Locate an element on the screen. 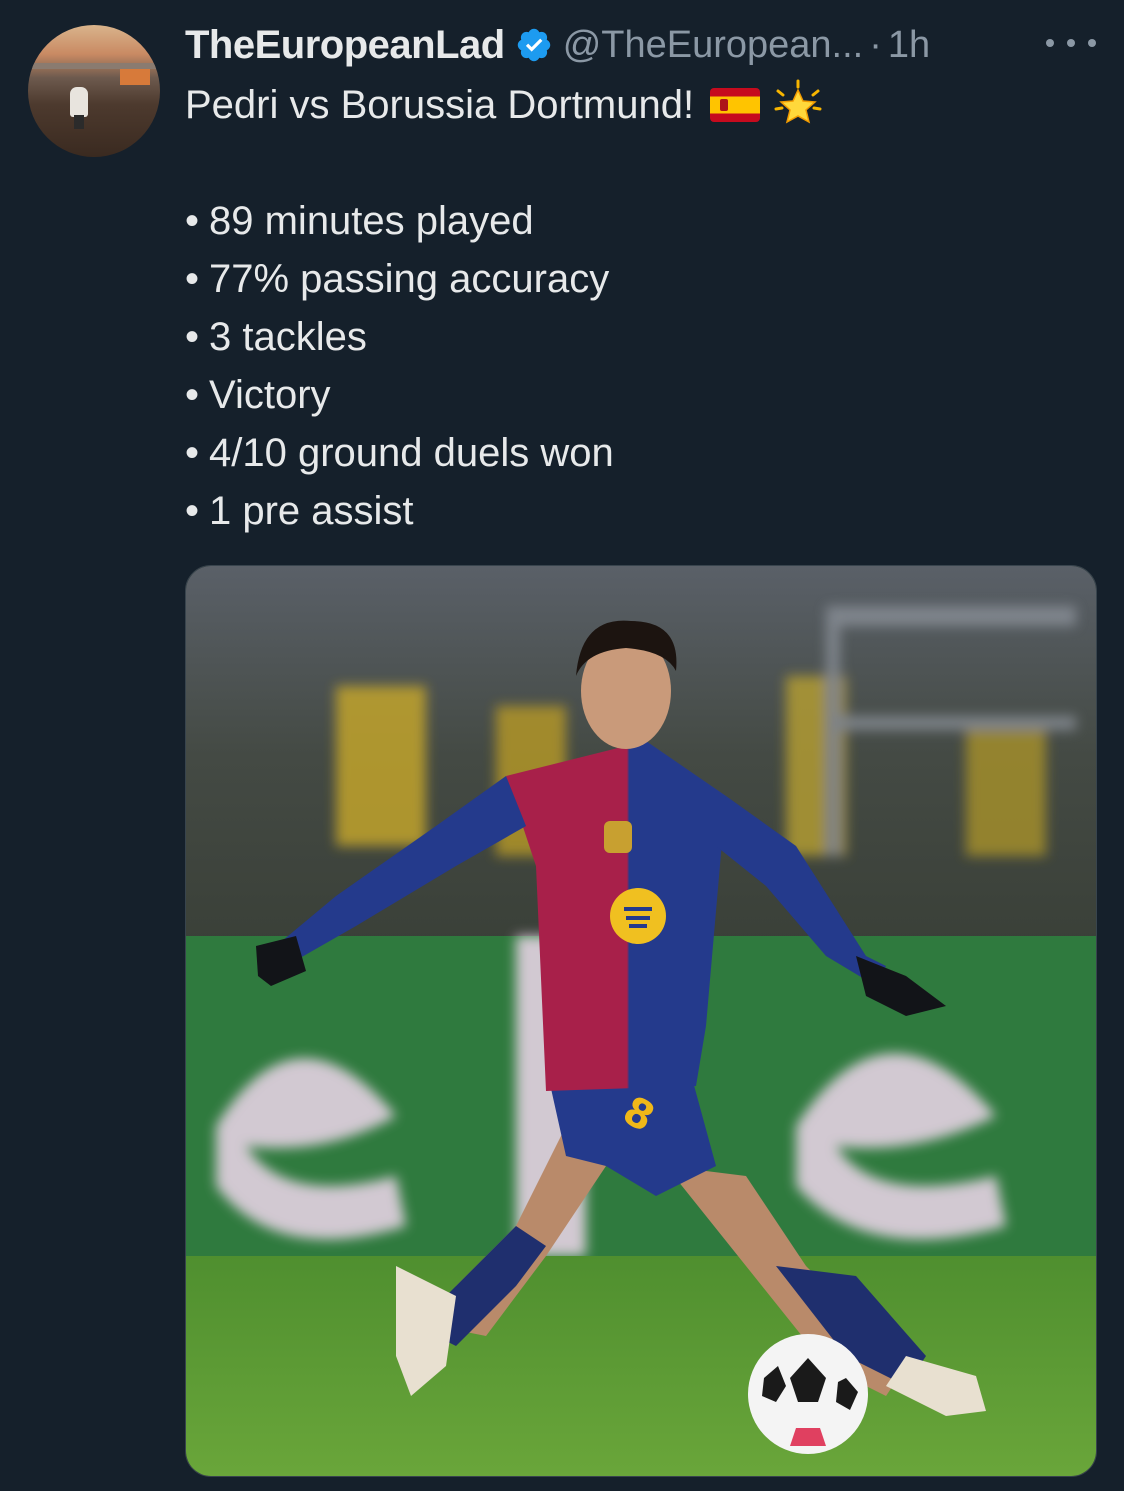 This screenshot has height=1491, width=1124. list-item: • 3 tackles is located at coordinates (635, 337).